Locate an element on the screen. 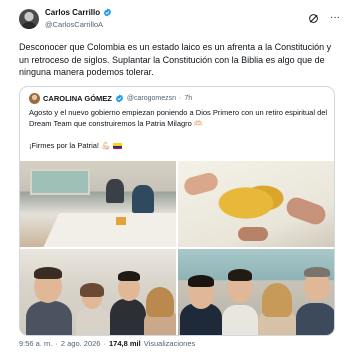 The image size is (350, 355). author-display-name: Carlos Carrillo is located at coordinates (72, 12).